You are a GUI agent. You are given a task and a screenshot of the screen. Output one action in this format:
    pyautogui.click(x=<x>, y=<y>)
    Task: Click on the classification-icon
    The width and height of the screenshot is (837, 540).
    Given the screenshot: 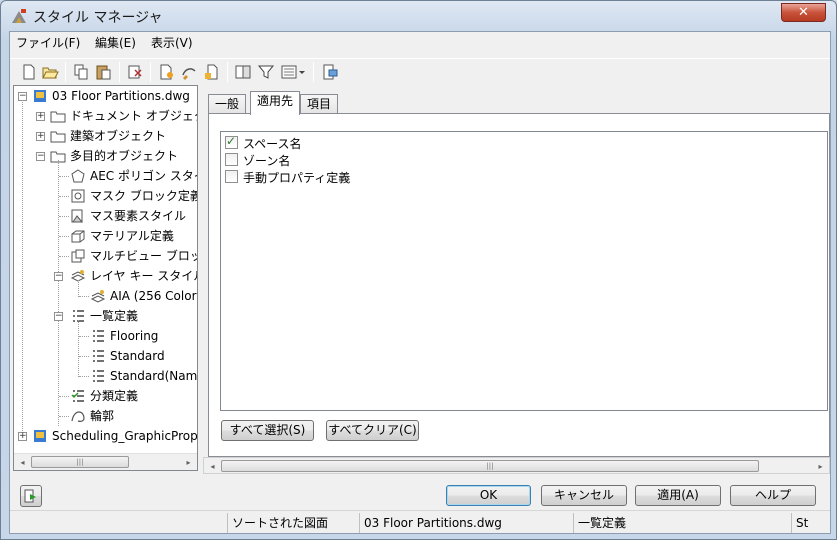 What is the action you would take?
    pyautogui.click(x=77, y=396)
    